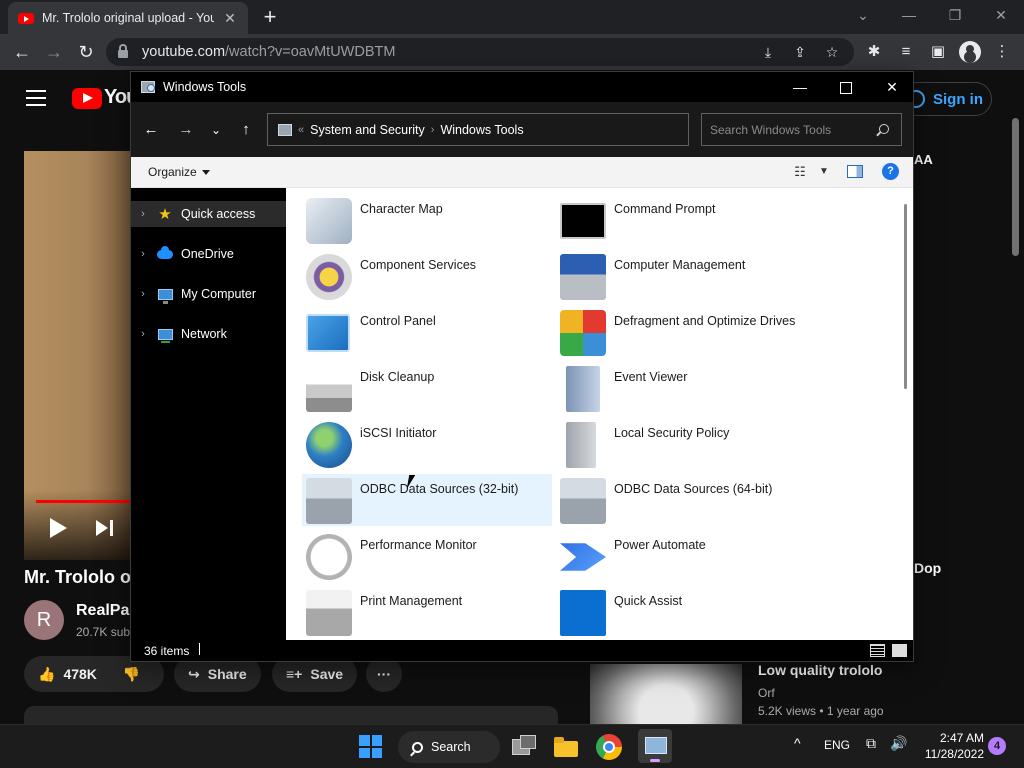 The height and width of the screenshot is (768, 1024). Describe the element at coordinates (401, 209) in the screenshot. I see `item-label: Character Map` at that location.